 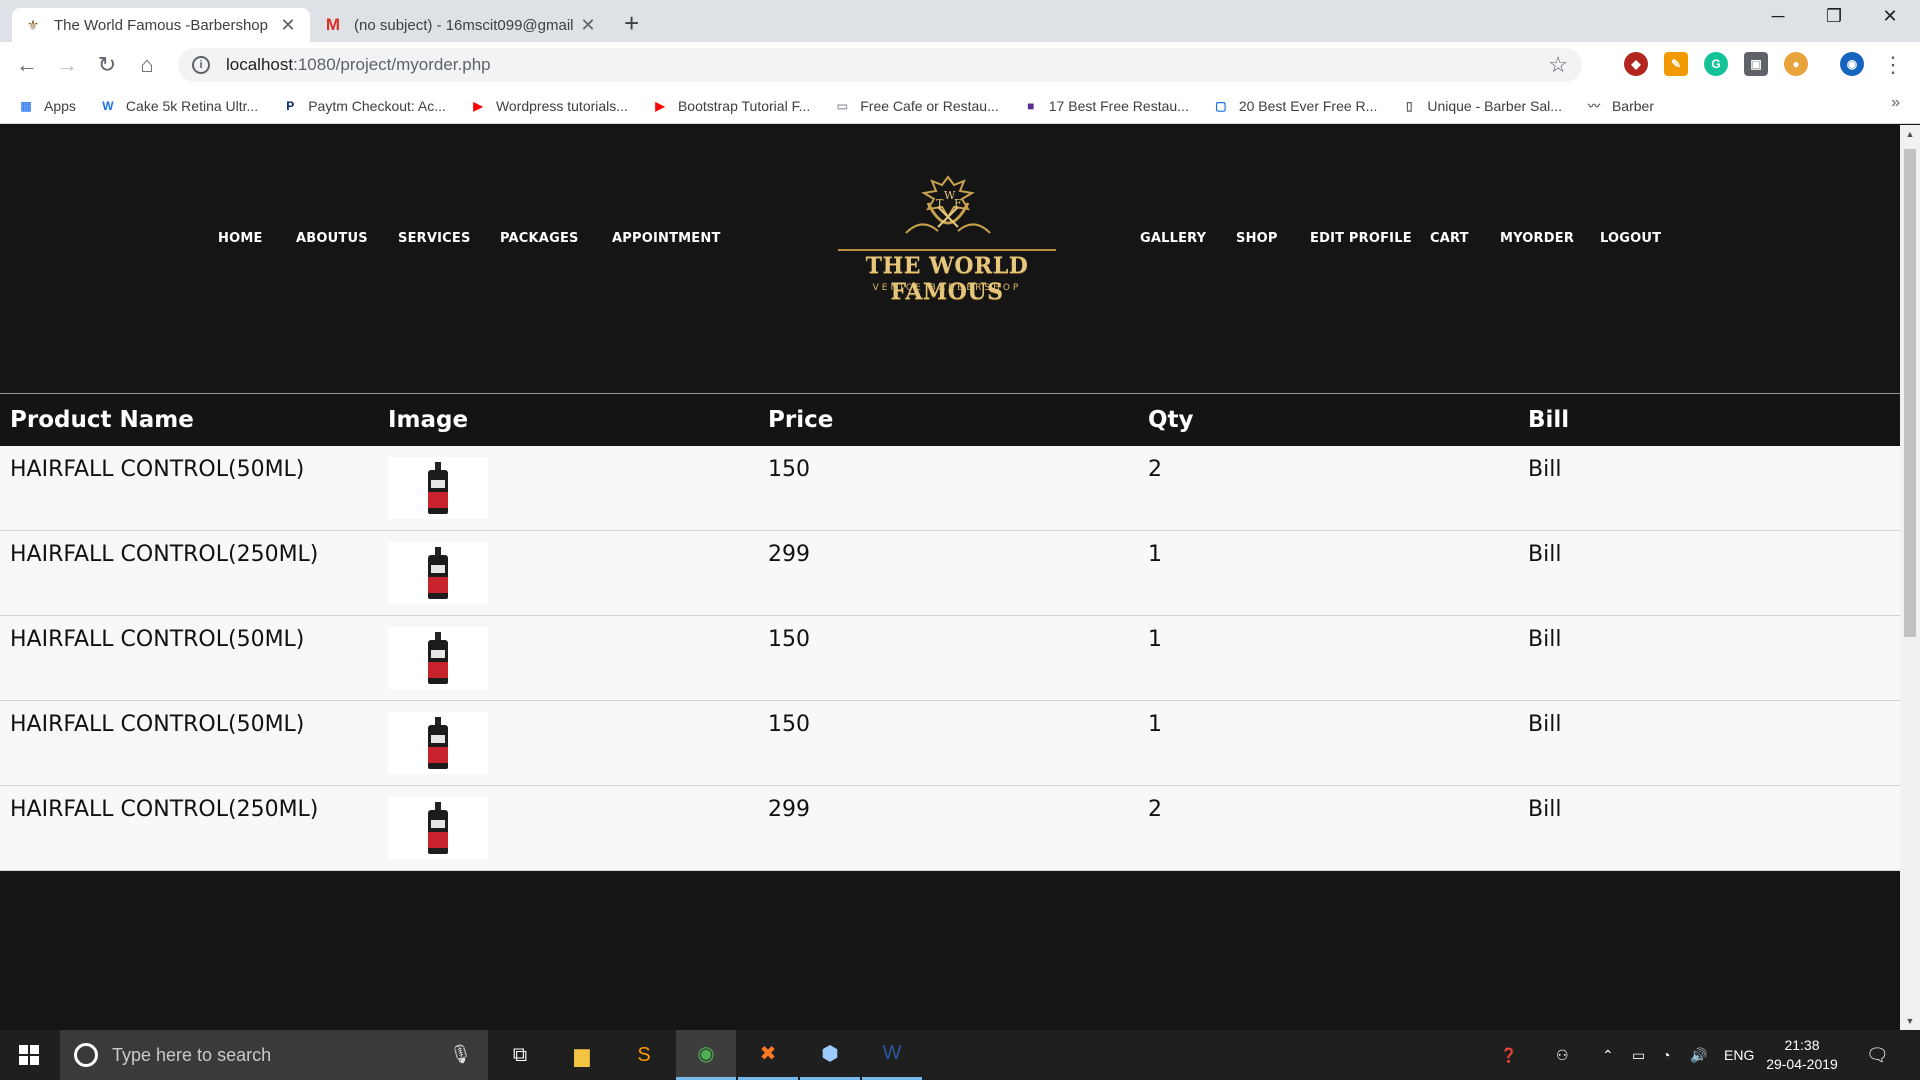 I want to click on w-icon: W, so click(x=108, y=105).